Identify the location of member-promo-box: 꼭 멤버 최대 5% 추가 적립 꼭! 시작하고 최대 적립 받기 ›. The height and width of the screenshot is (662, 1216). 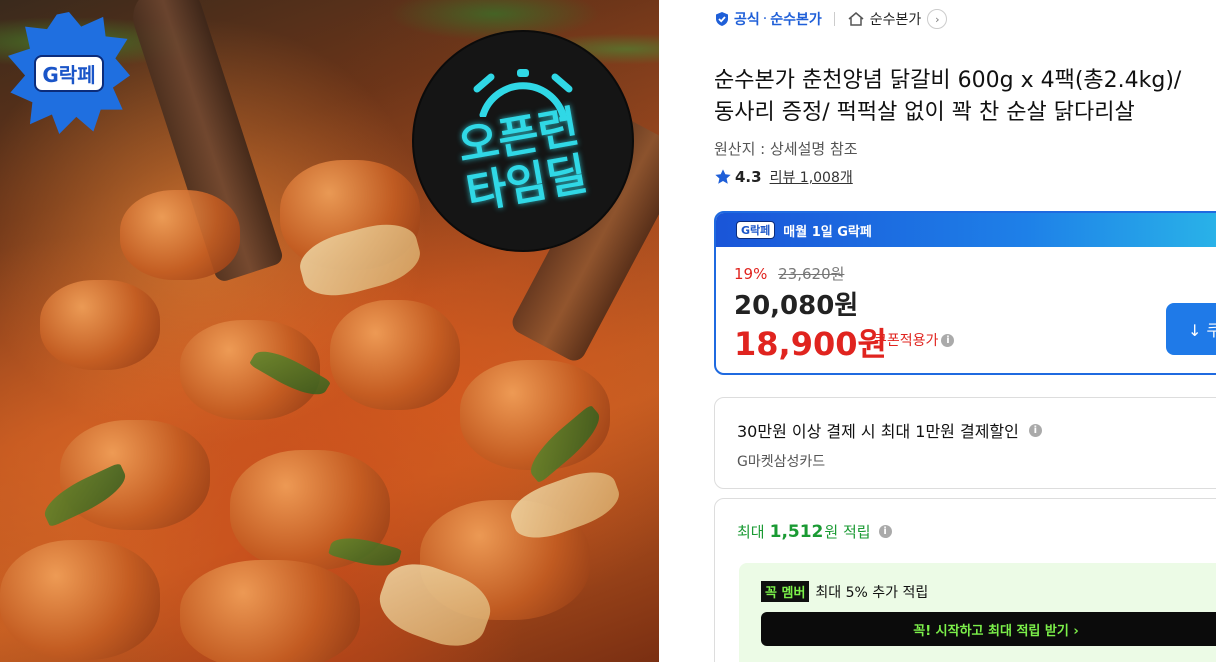
(977, 612).